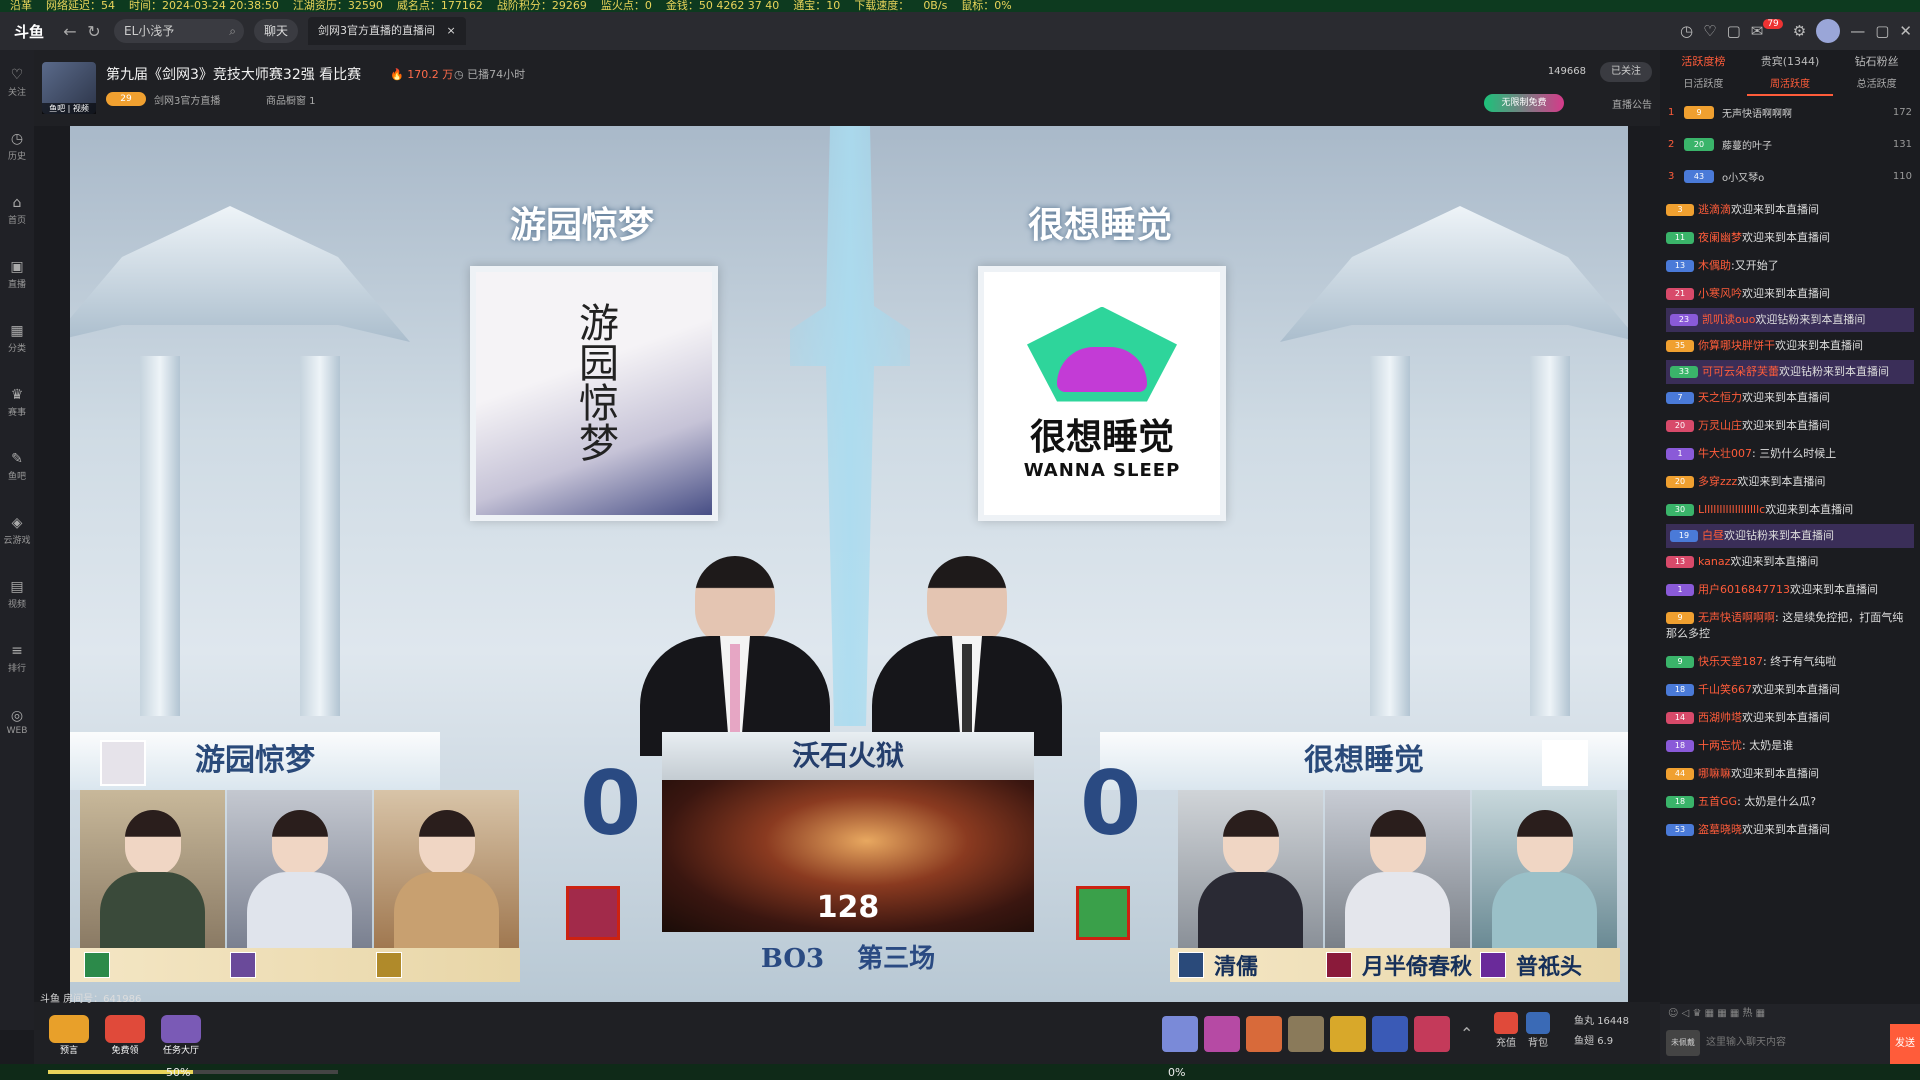 This screenshot has width=1920, height=1080. What do you see at coordinates (125, 1033) in the screenshot?
I see `activity-item: 免费领` at bounding box center [125, 1033].